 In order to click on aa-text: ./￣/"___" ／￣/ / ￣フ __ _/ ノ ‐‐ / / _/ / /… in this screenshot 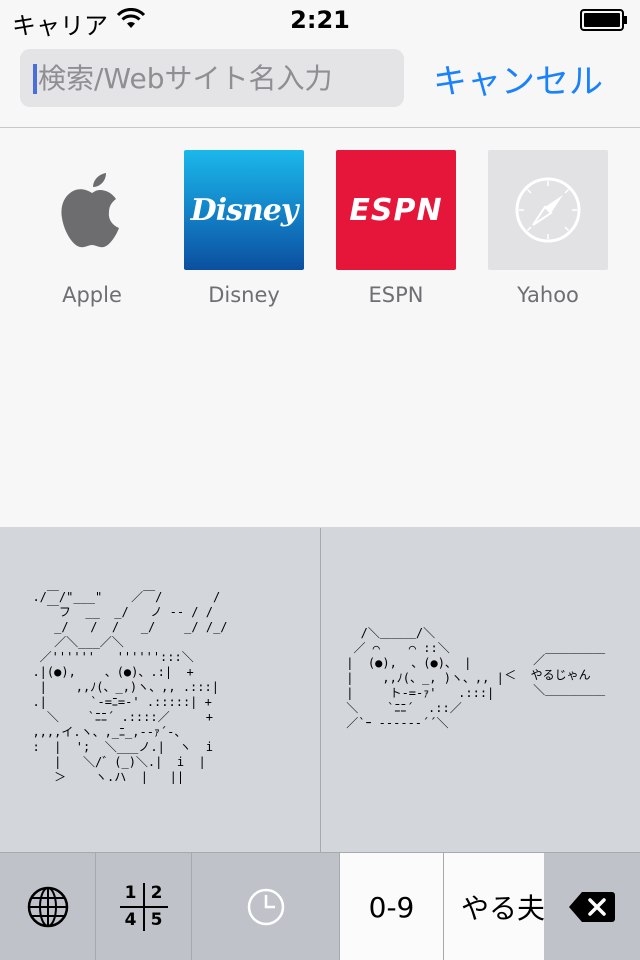, I will do `click(130, 687)`.